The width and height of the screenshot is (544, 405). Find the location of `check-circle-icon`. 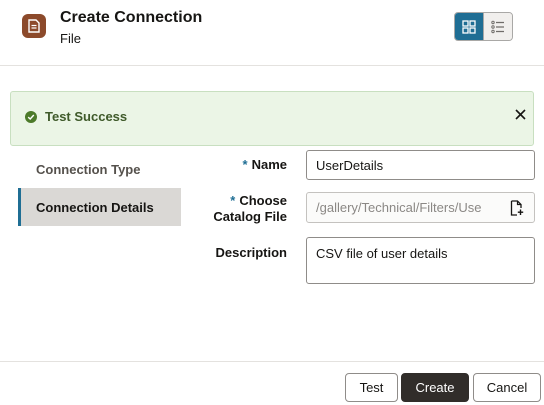

check-circle-icon is located at coordinates (31, 117).